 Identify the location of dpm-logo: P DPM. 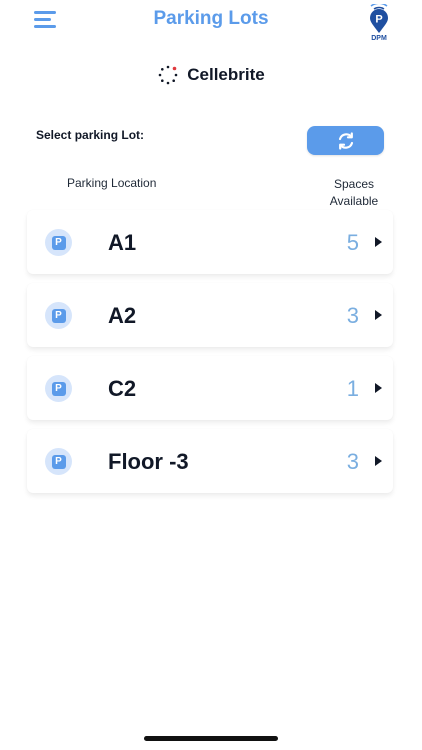
(379, 24).